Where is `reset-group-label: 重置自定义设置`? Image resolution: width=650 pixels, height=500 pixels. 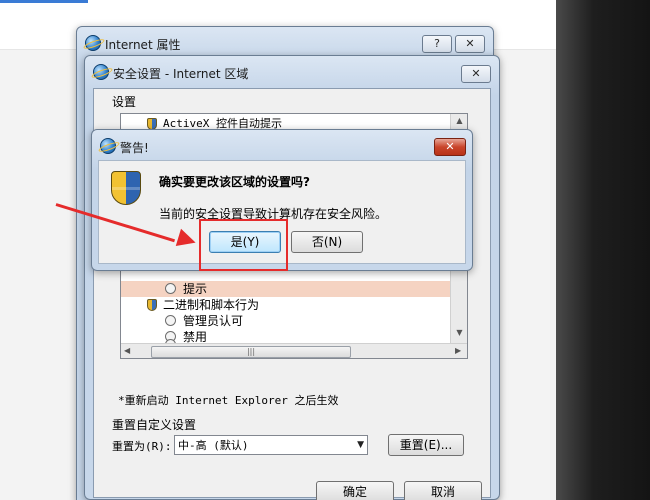
reset-group-label: 重置自定义设置 is located at coordinates (154, 425).